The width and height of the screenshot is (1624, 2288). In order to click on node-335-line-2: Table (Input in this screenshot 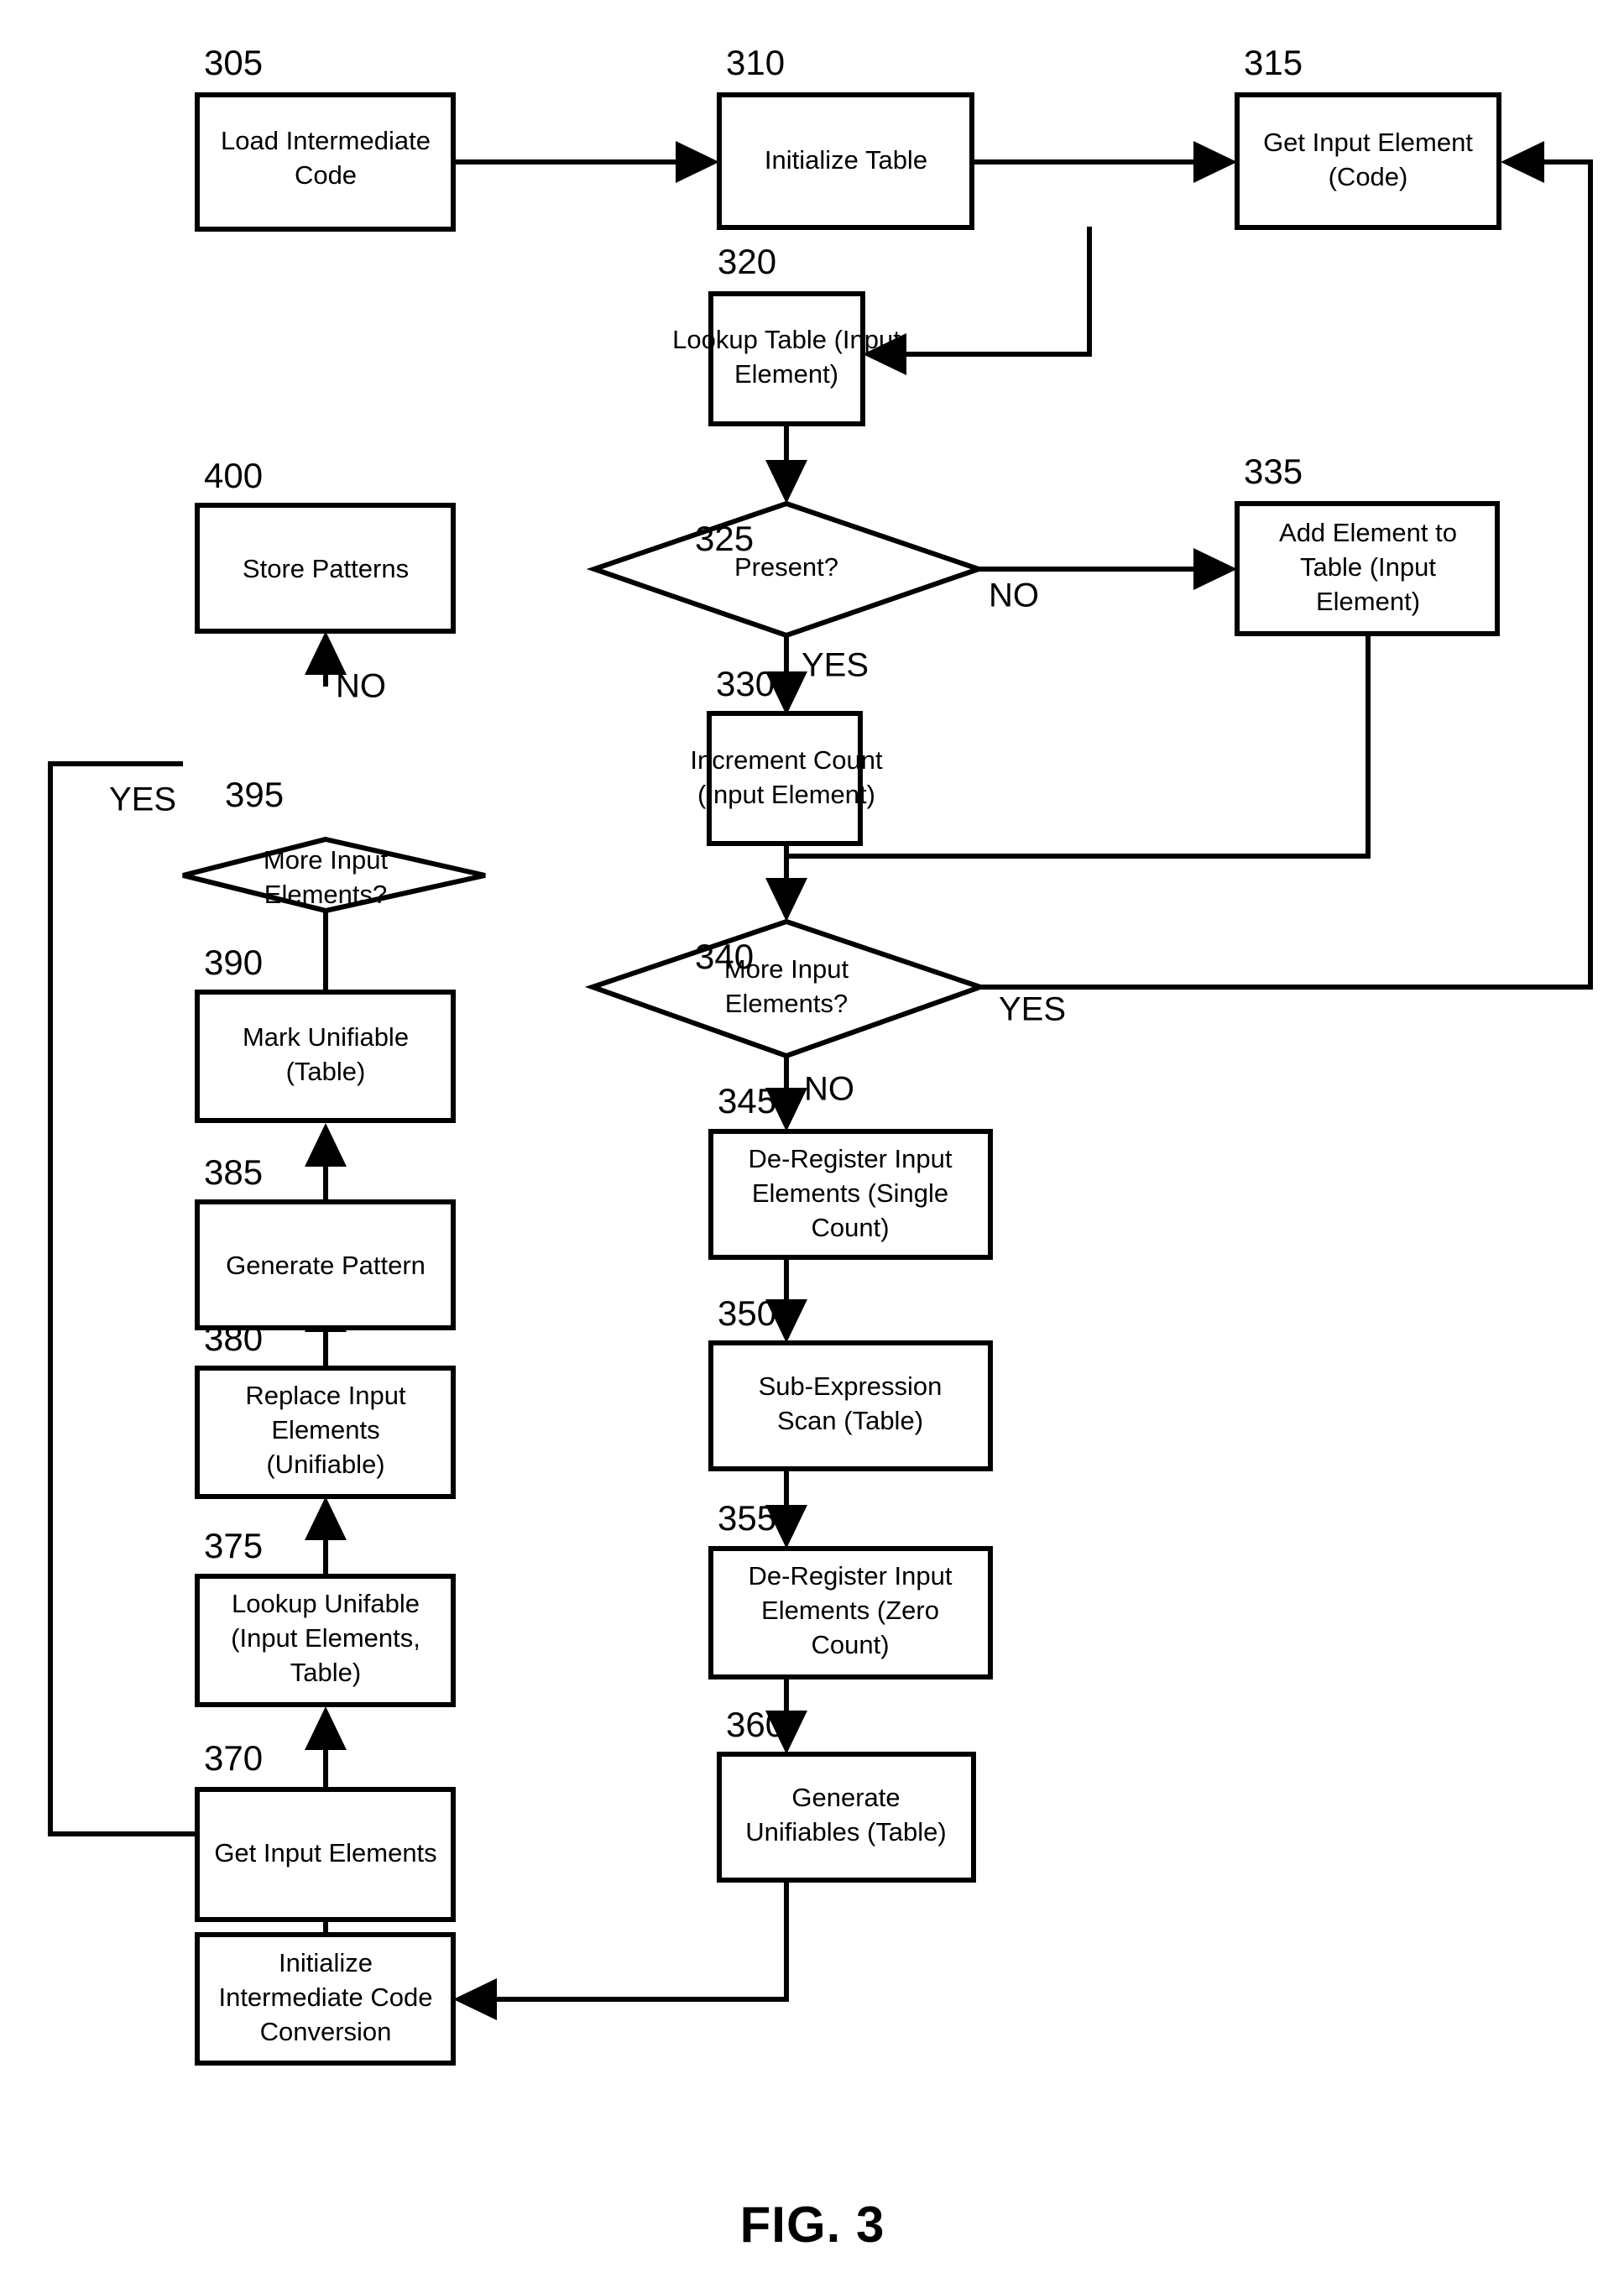, I will do `click(1368, 567)`.